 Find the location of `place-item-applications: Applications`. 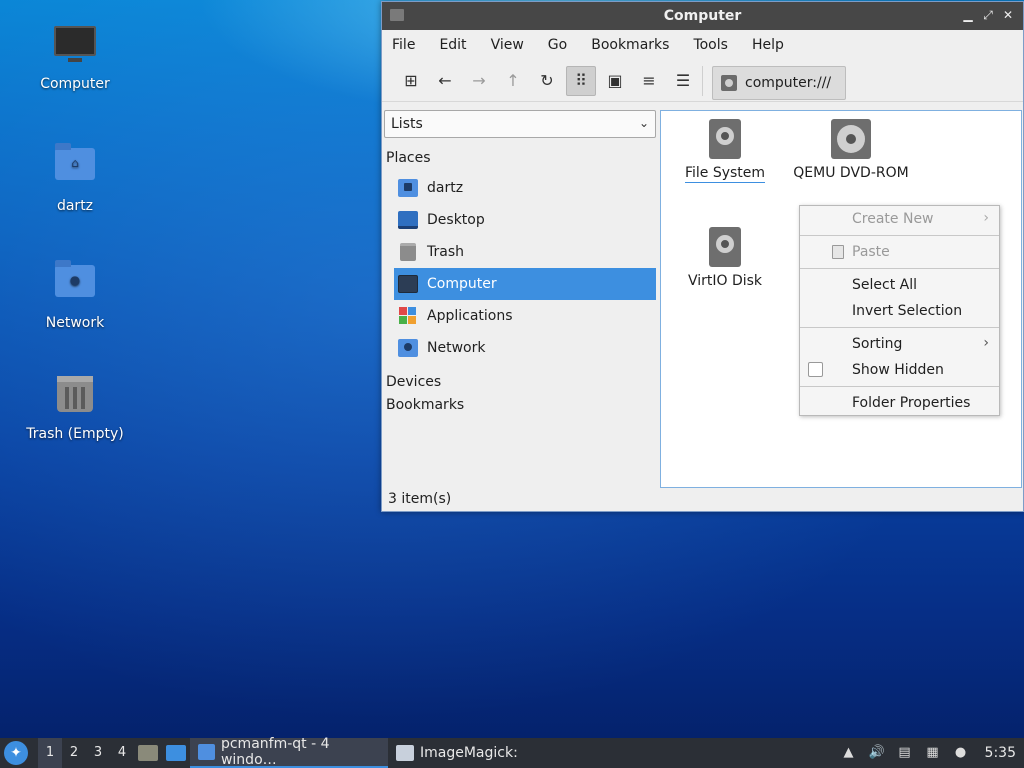

place-item-applications: Applications is located at coordinates (525, 316).